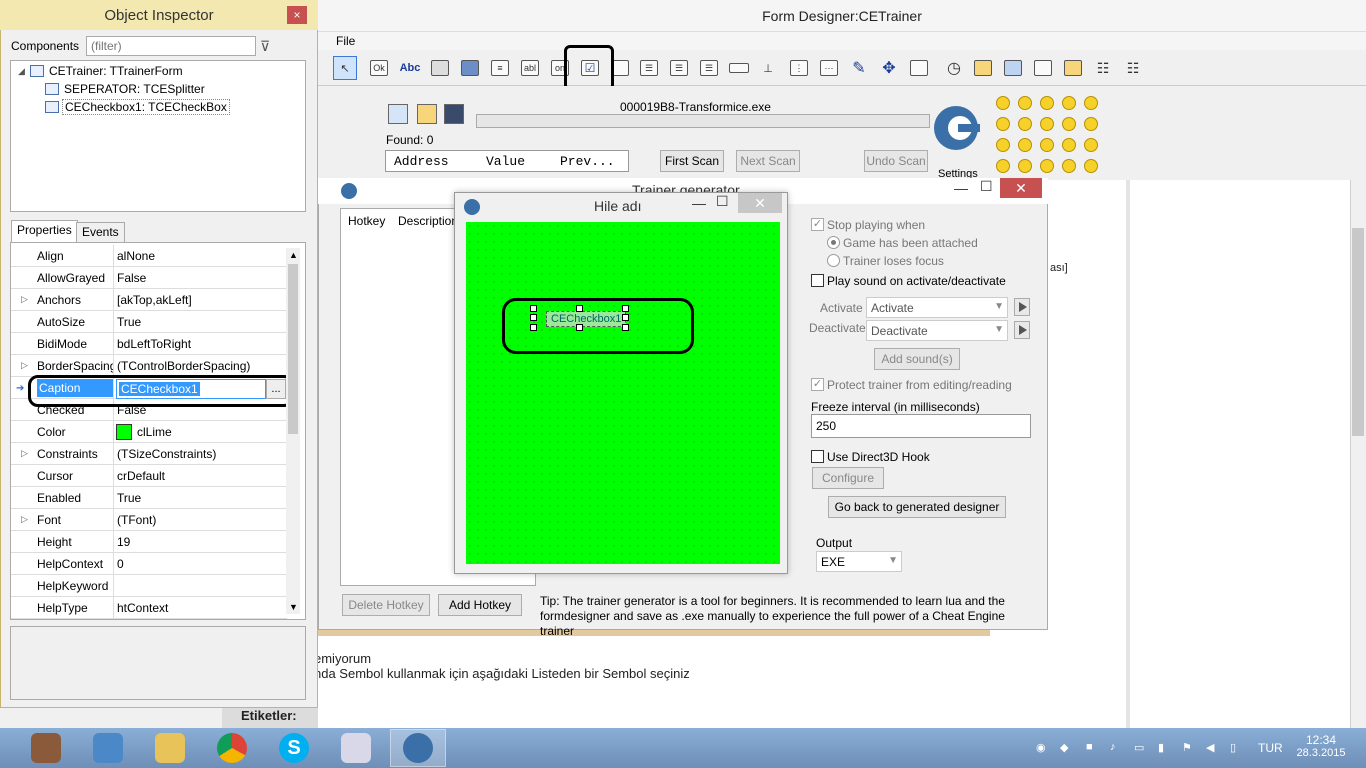 The height and width of the screenshot is (768, 1366). I want to click on taskbar-app-avatar, so click(46, 748).